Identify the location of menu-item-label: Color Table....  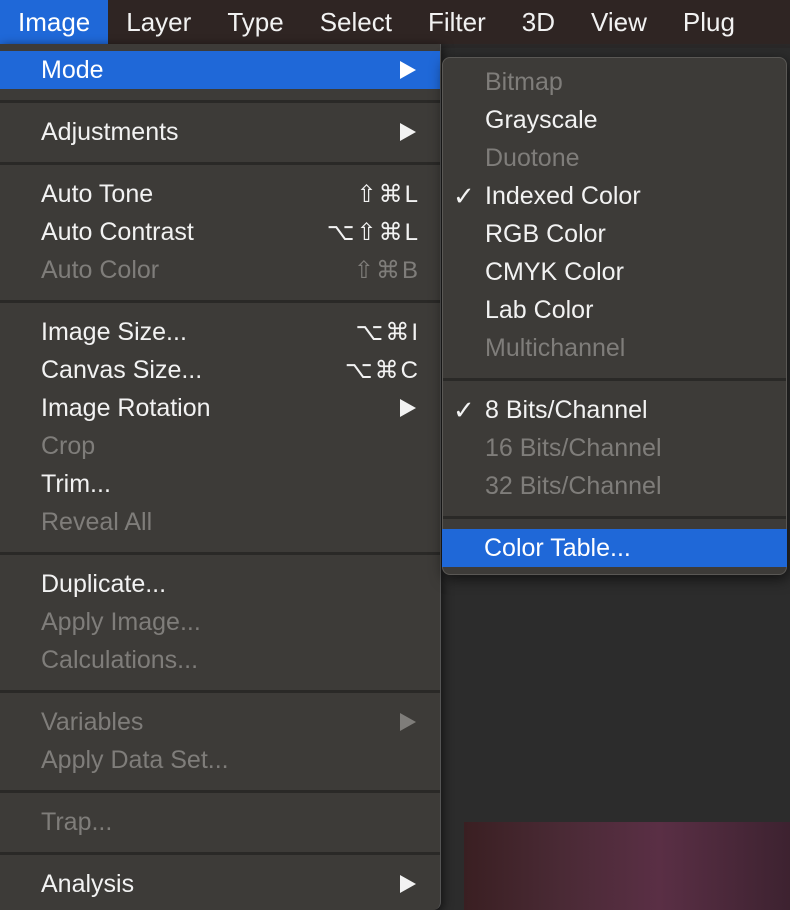
(557, 547).